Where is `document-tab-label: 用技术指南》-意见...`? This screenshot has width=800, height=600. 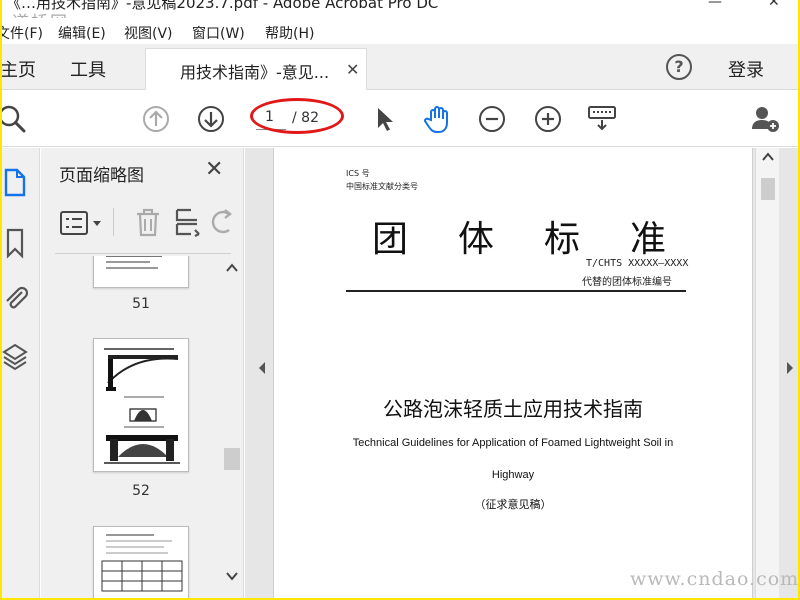
document-tab-label: 用技术指南》-意见... is located at coordinates (255, 72).